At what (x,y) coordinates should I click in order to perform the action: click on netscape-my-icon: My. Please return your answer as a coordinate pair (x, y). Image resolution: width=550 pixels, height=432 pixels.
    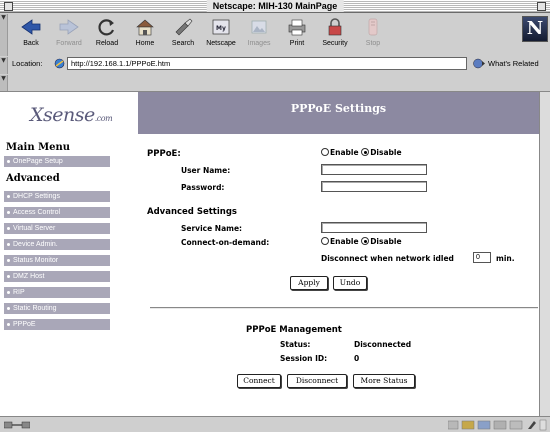
    Looking at the image, I should click on (221, 27).